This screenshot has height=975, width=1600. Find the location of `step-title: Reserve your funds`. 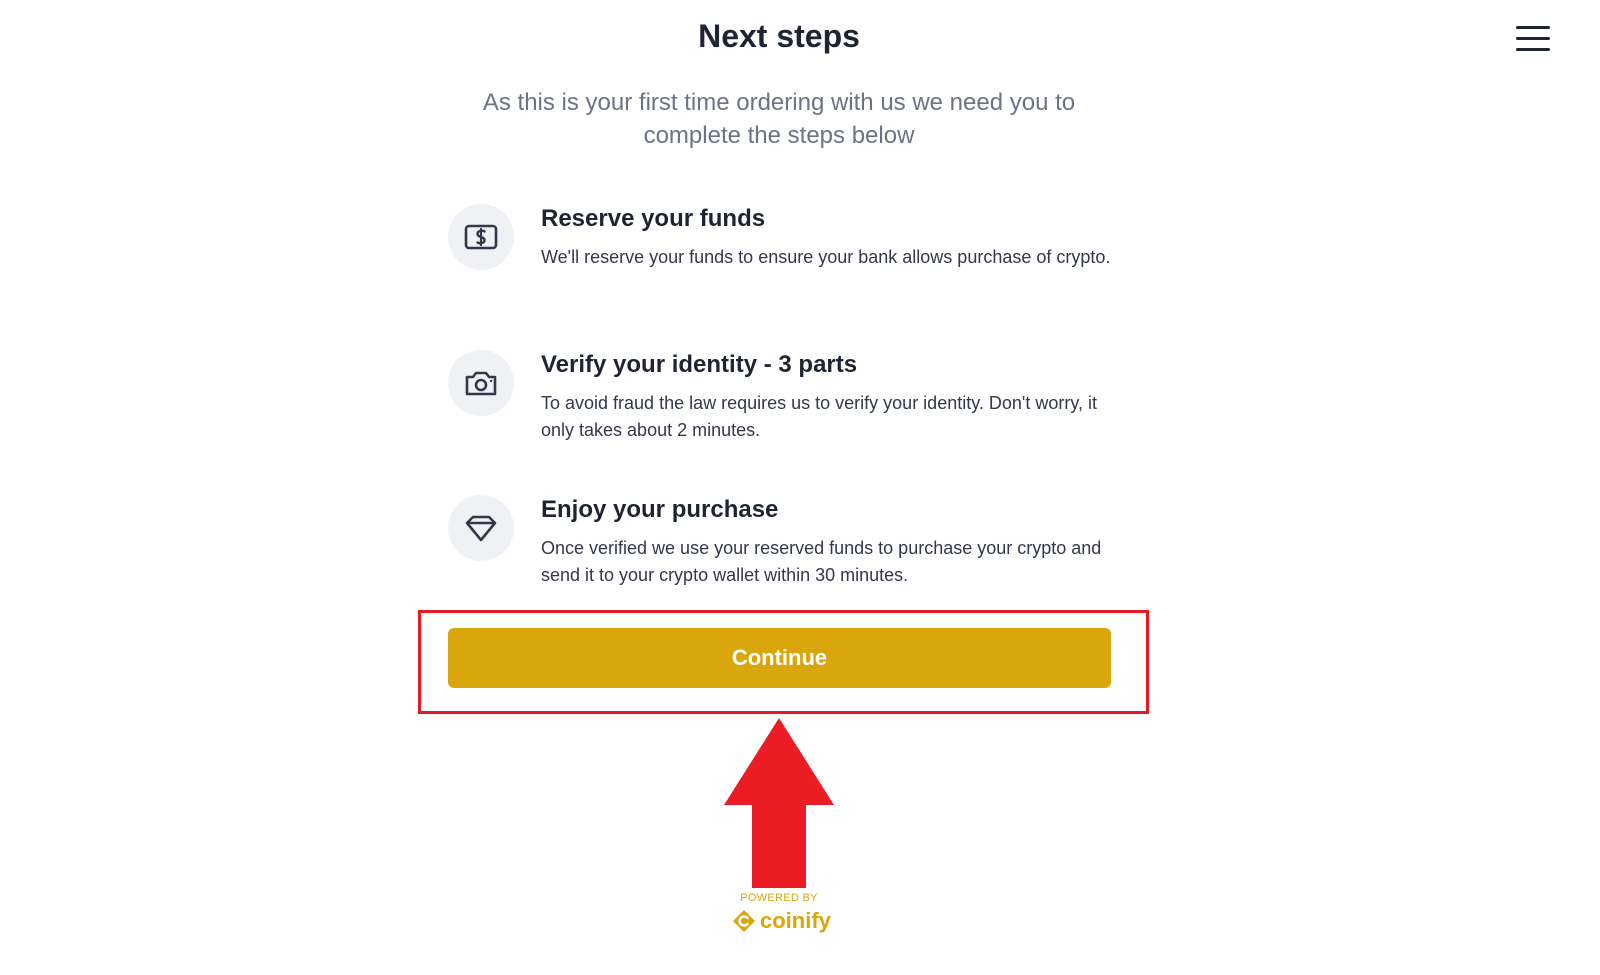

step-title: Reserve your funds is located at coordinates (653, 218).